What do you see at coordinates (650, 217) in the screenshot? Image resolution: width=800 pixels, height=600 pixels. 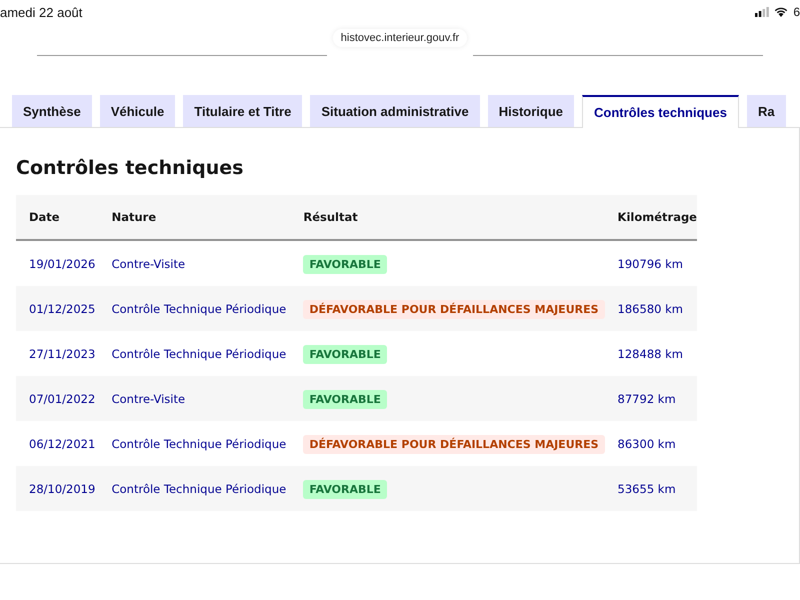 I see `column-header: Kilométrage` at bounding box center [650, 217].